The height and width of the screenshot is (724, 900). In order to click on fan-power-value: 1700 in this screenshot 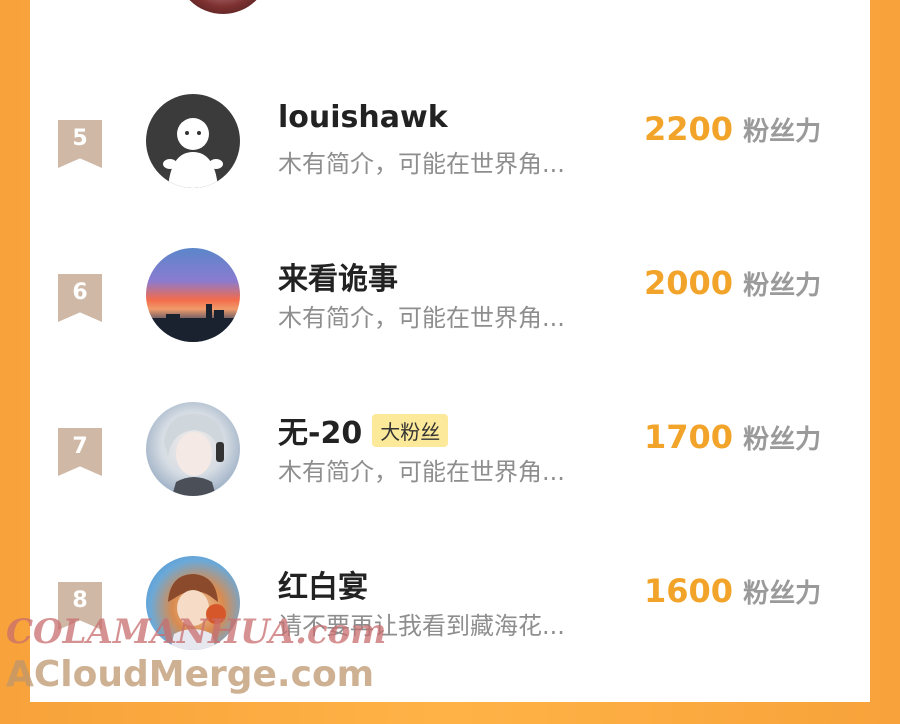, I will do `click(689, 437)`.